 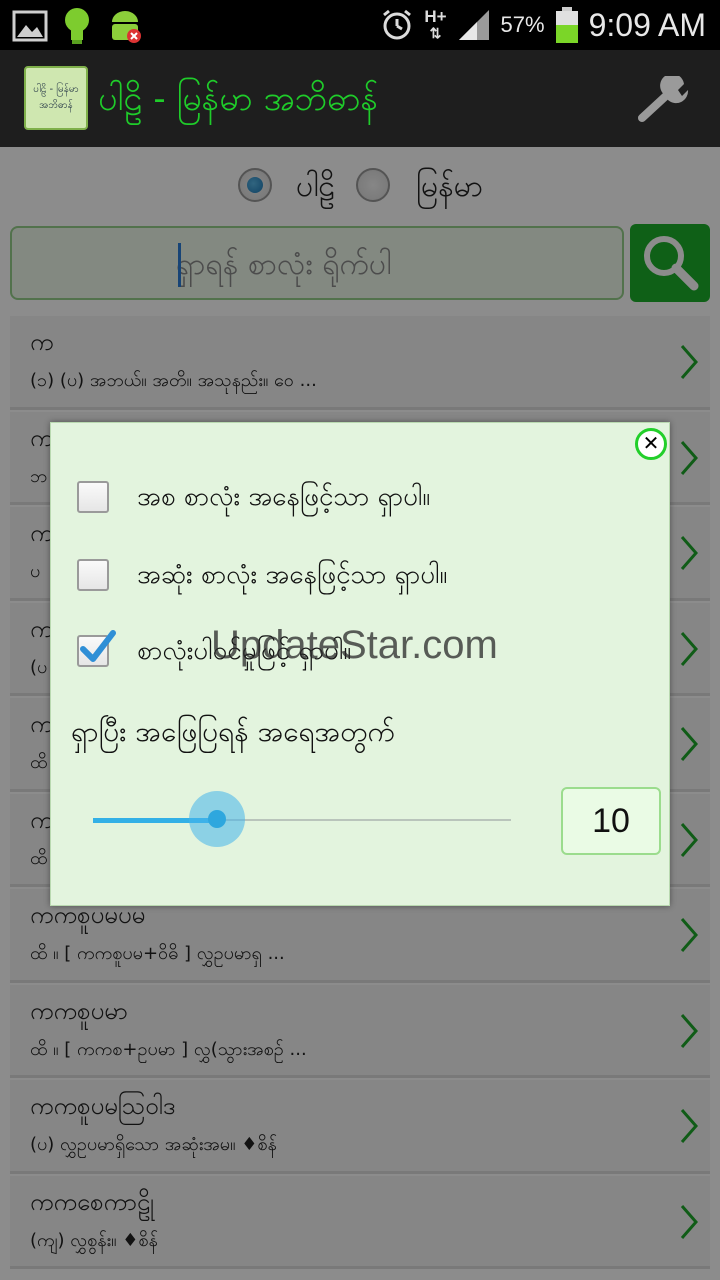 What do you see at coordinates (56, 89) in the screenshot?
I see `logo-text-line1: ပါဠိ - မြန်မာ` at bounding box center [56, 89].